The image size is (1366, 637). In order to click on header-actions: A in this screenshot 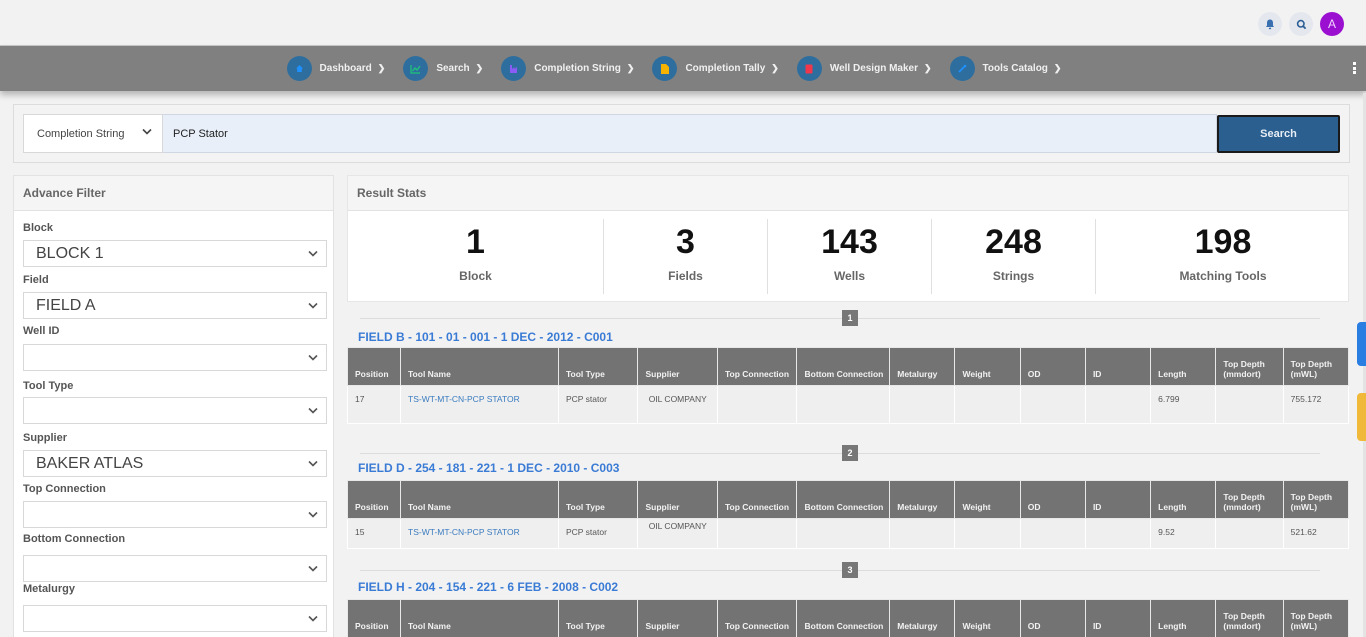, I will do `click(1301, 24)`.